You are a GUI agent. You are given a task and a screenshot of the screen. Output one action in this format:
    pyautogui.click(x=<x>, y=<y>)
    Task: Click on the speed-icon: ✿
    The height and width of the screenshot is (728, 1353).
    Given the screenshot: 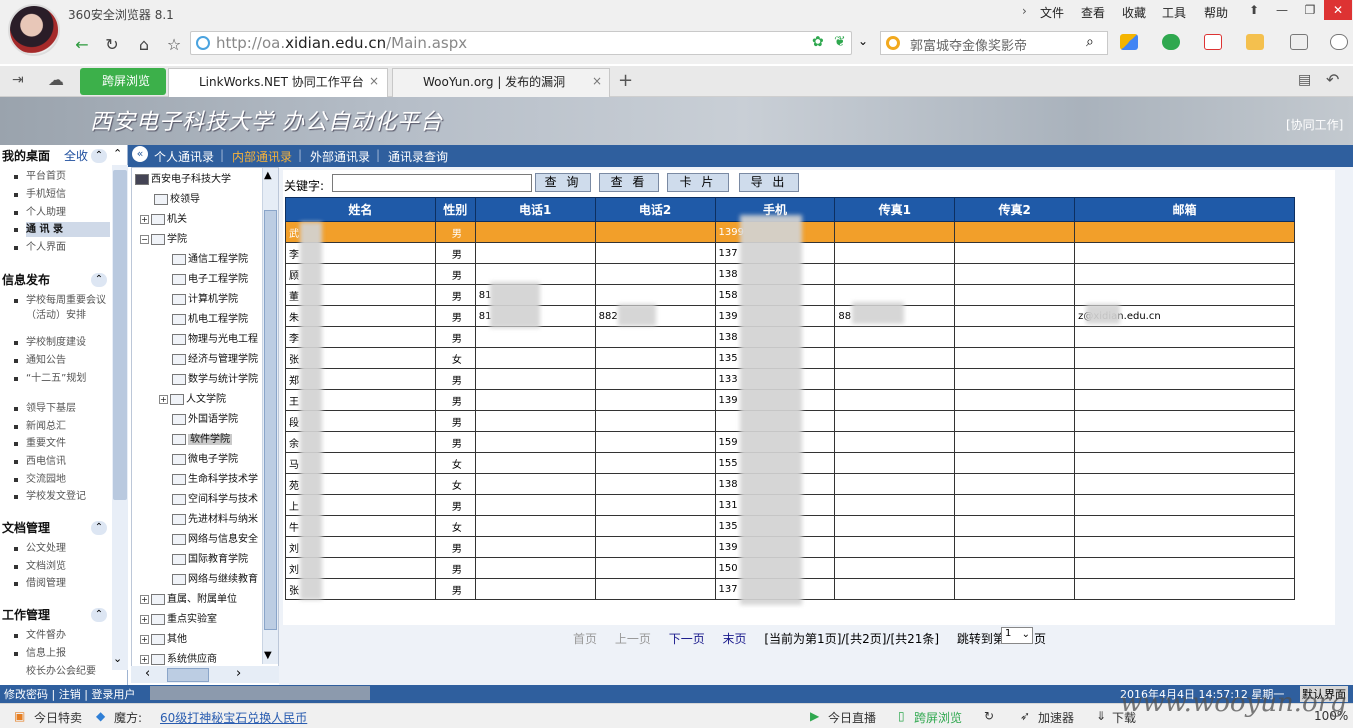 What is the action you would take?
    pyautogui.click(x=818, y=42)
    